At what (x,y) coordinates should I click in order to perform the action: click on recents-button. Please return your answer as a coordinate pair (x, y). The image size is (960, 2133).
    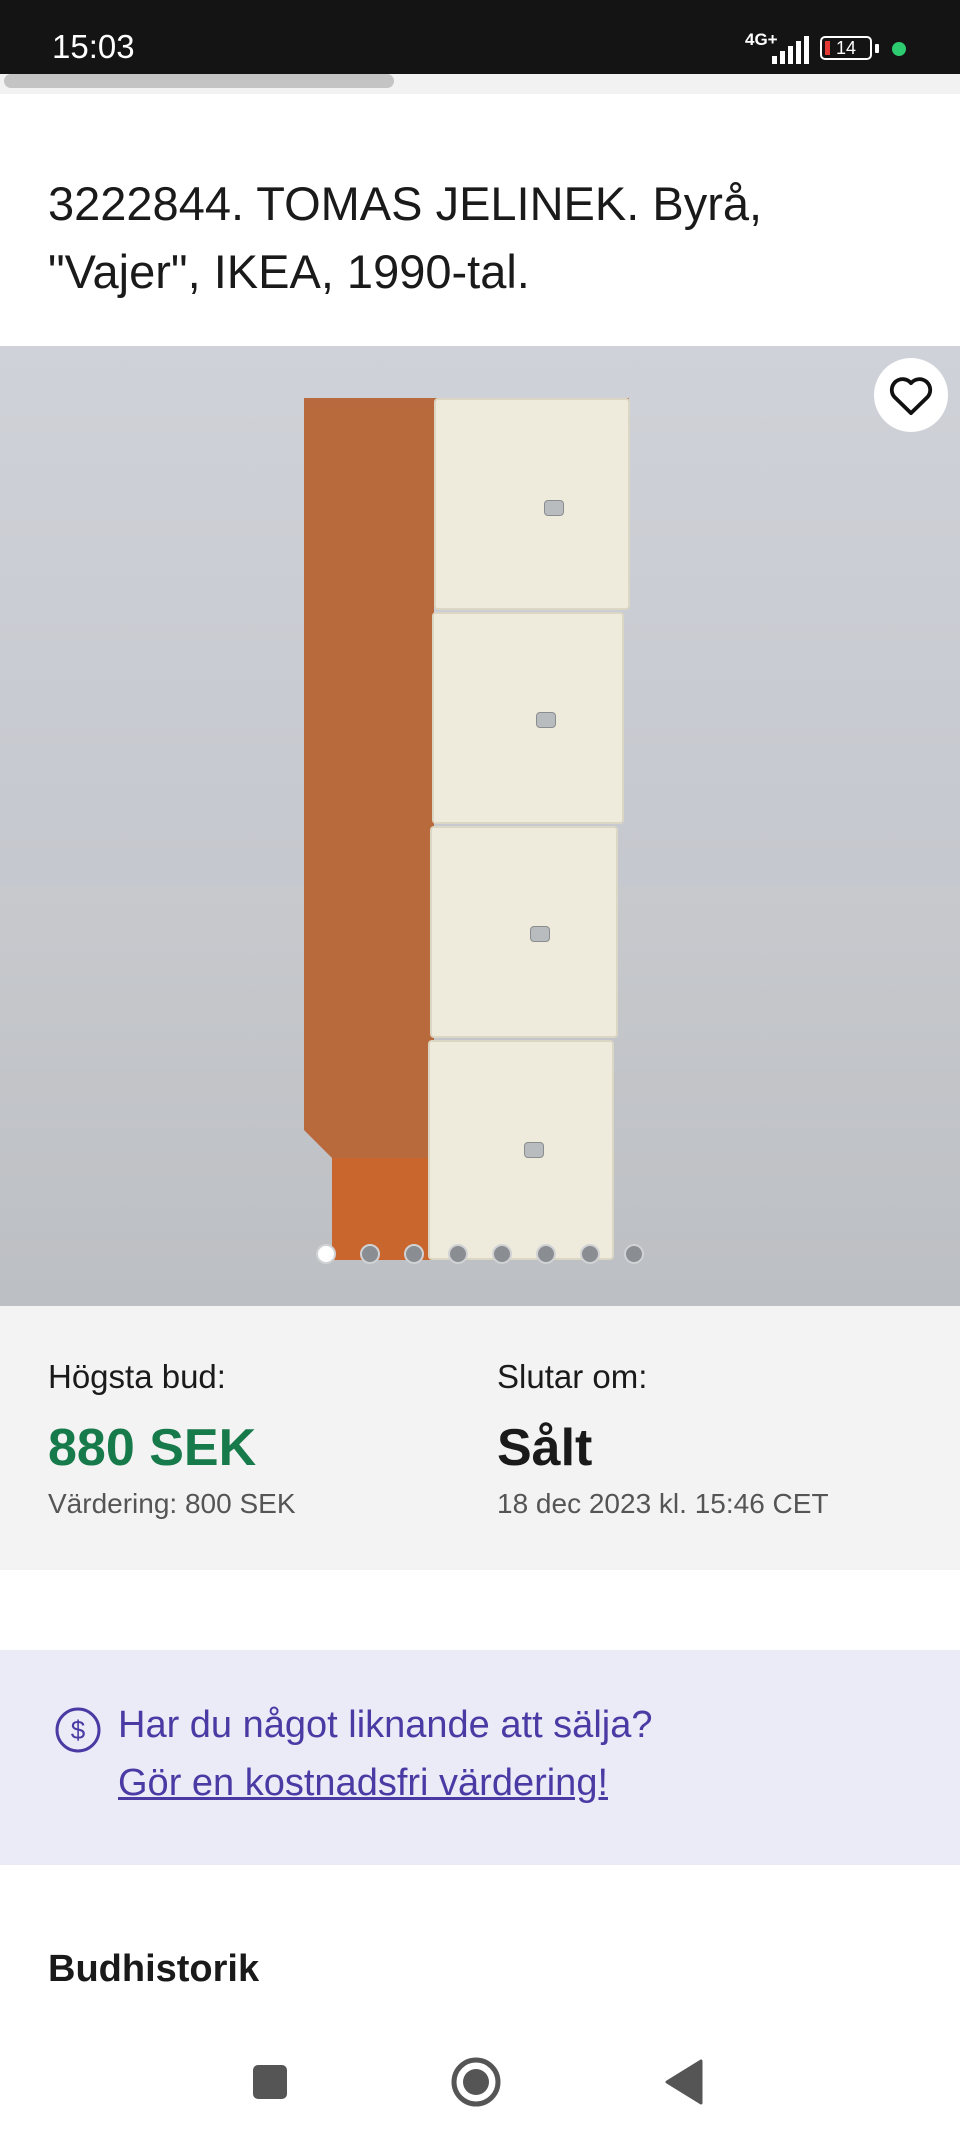
    Looking at the image, I should click on (270, 2082).